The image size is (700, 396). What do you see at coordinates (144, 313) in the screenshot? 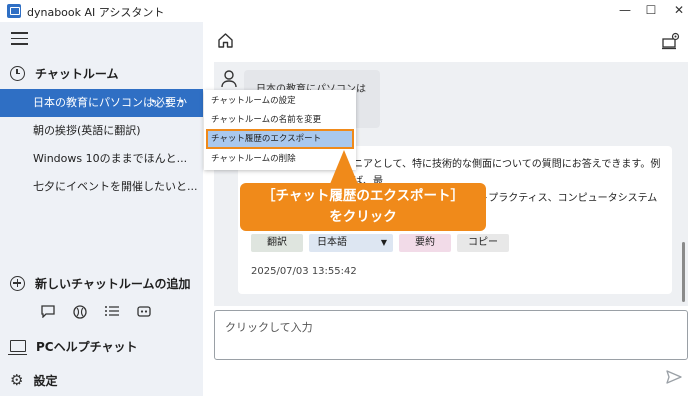
I see `robot-icon` at bounding box center [144, 313].